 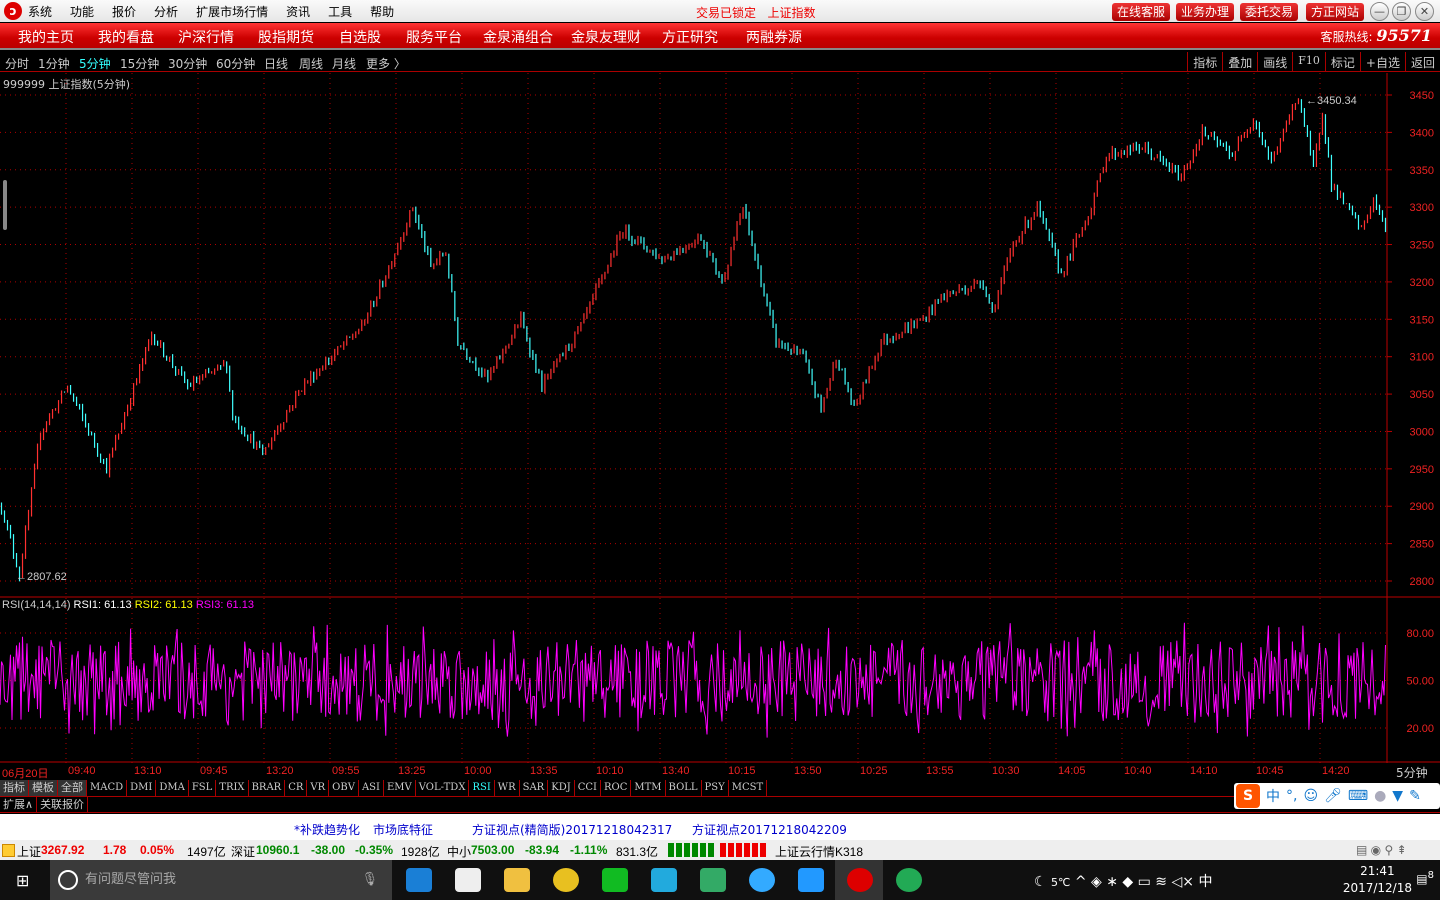 What do you see at coordinates (1308, 62) in the screenshot?
I see `tool-f10: F10` at bounding box center [1308, 62].